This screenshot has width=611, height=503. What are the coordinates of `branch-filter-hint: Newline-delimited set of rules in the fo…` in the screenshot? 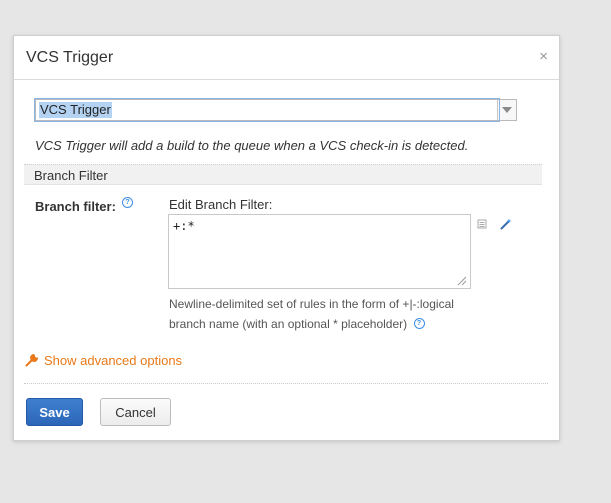 It's located at (329, 314).